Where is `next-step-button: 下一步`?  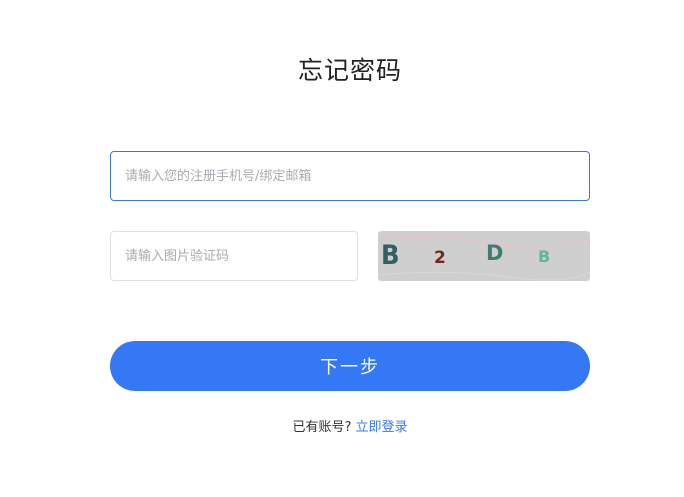
next-step-button: 下一步 is located at coordinates (350, 366).